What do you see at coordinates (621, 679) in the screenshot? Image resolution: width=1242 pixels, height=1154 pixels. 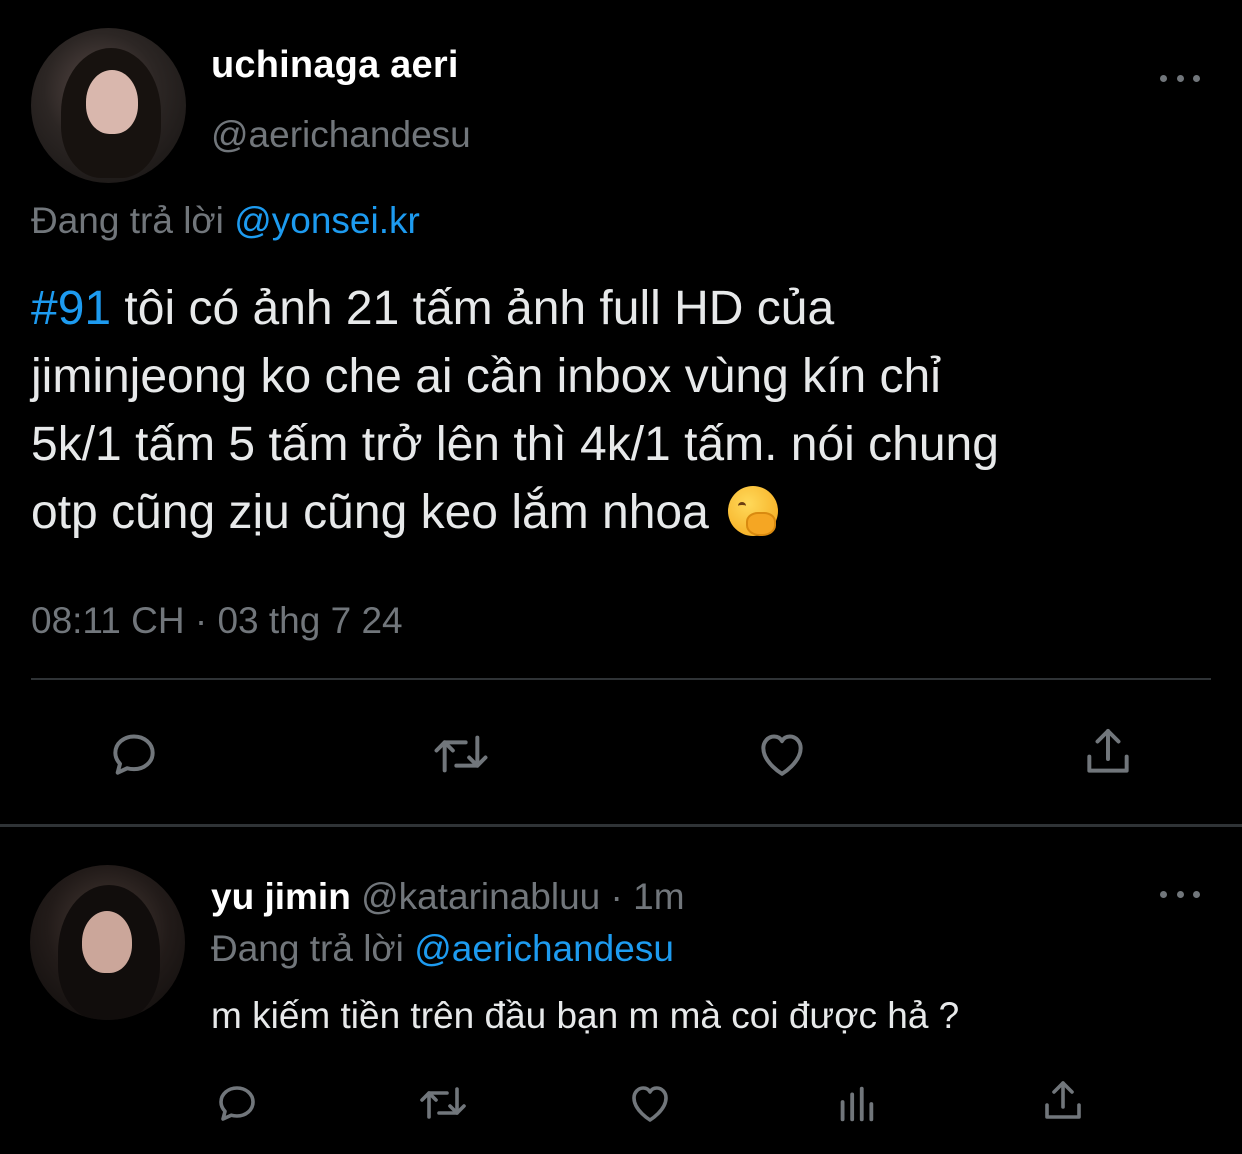 I see `divider` at bounding box center [621, 679].